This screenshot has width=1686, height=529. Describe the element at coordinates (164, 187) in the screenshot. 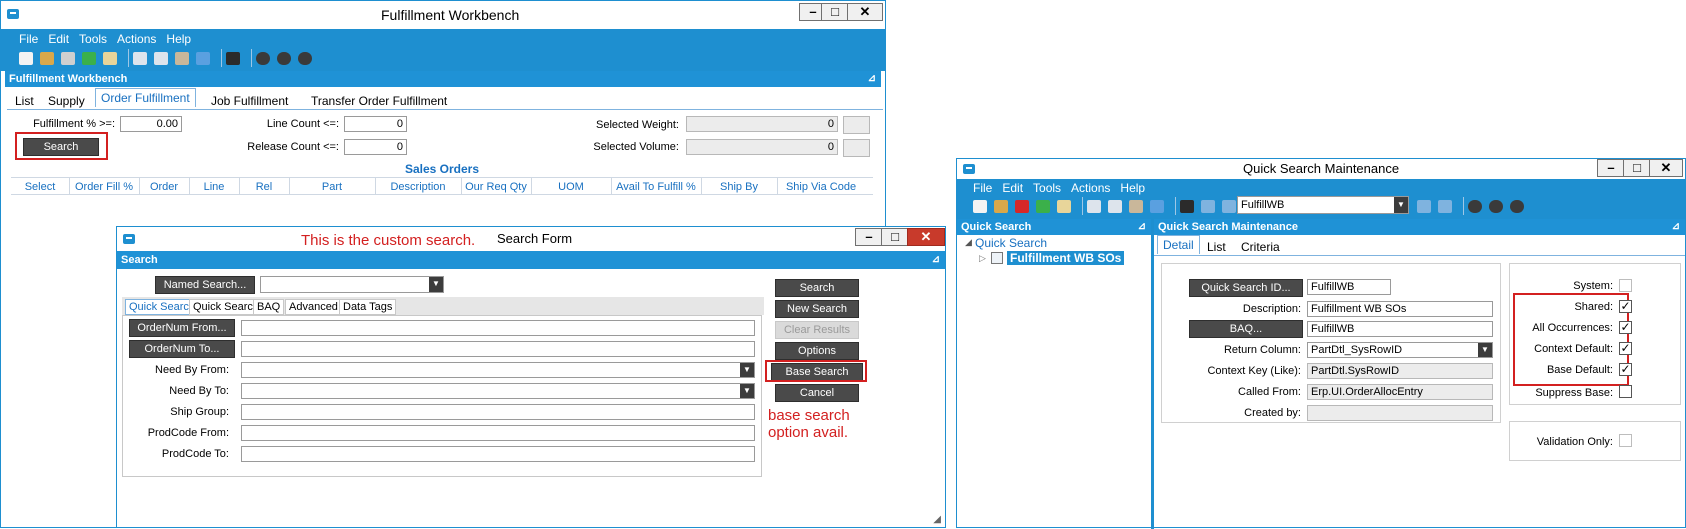

I see `col-order: Order` at that location.